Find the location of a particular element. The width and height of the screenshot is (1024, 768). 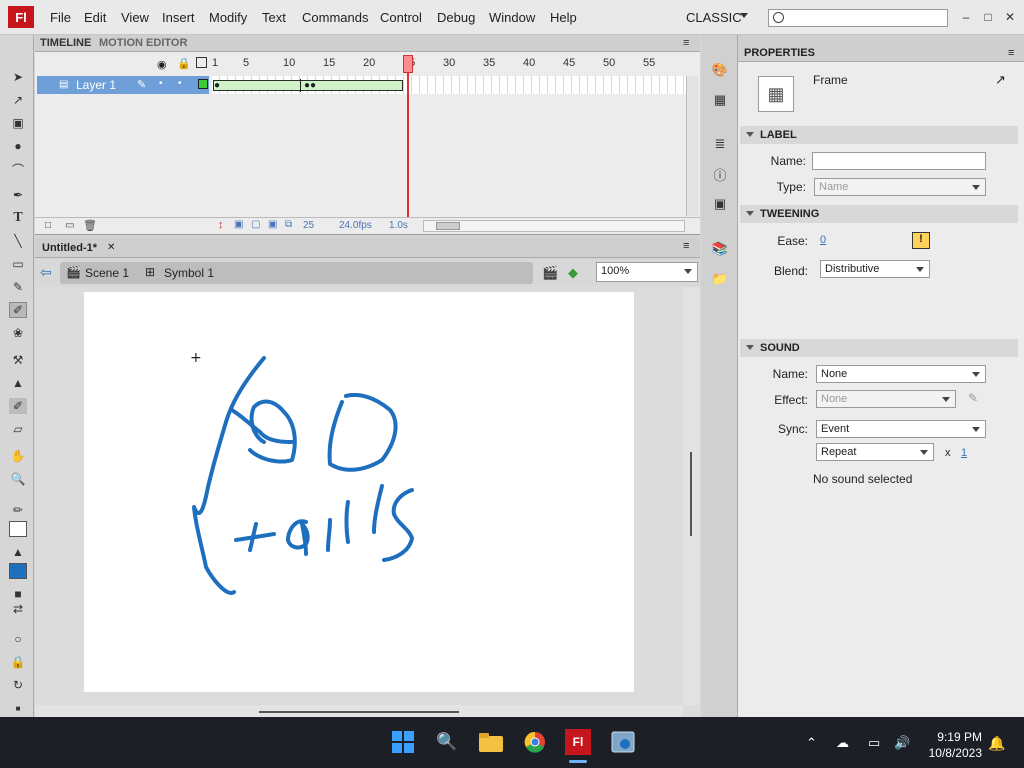

file-explorer-icon is located at coordinates (491, 742).